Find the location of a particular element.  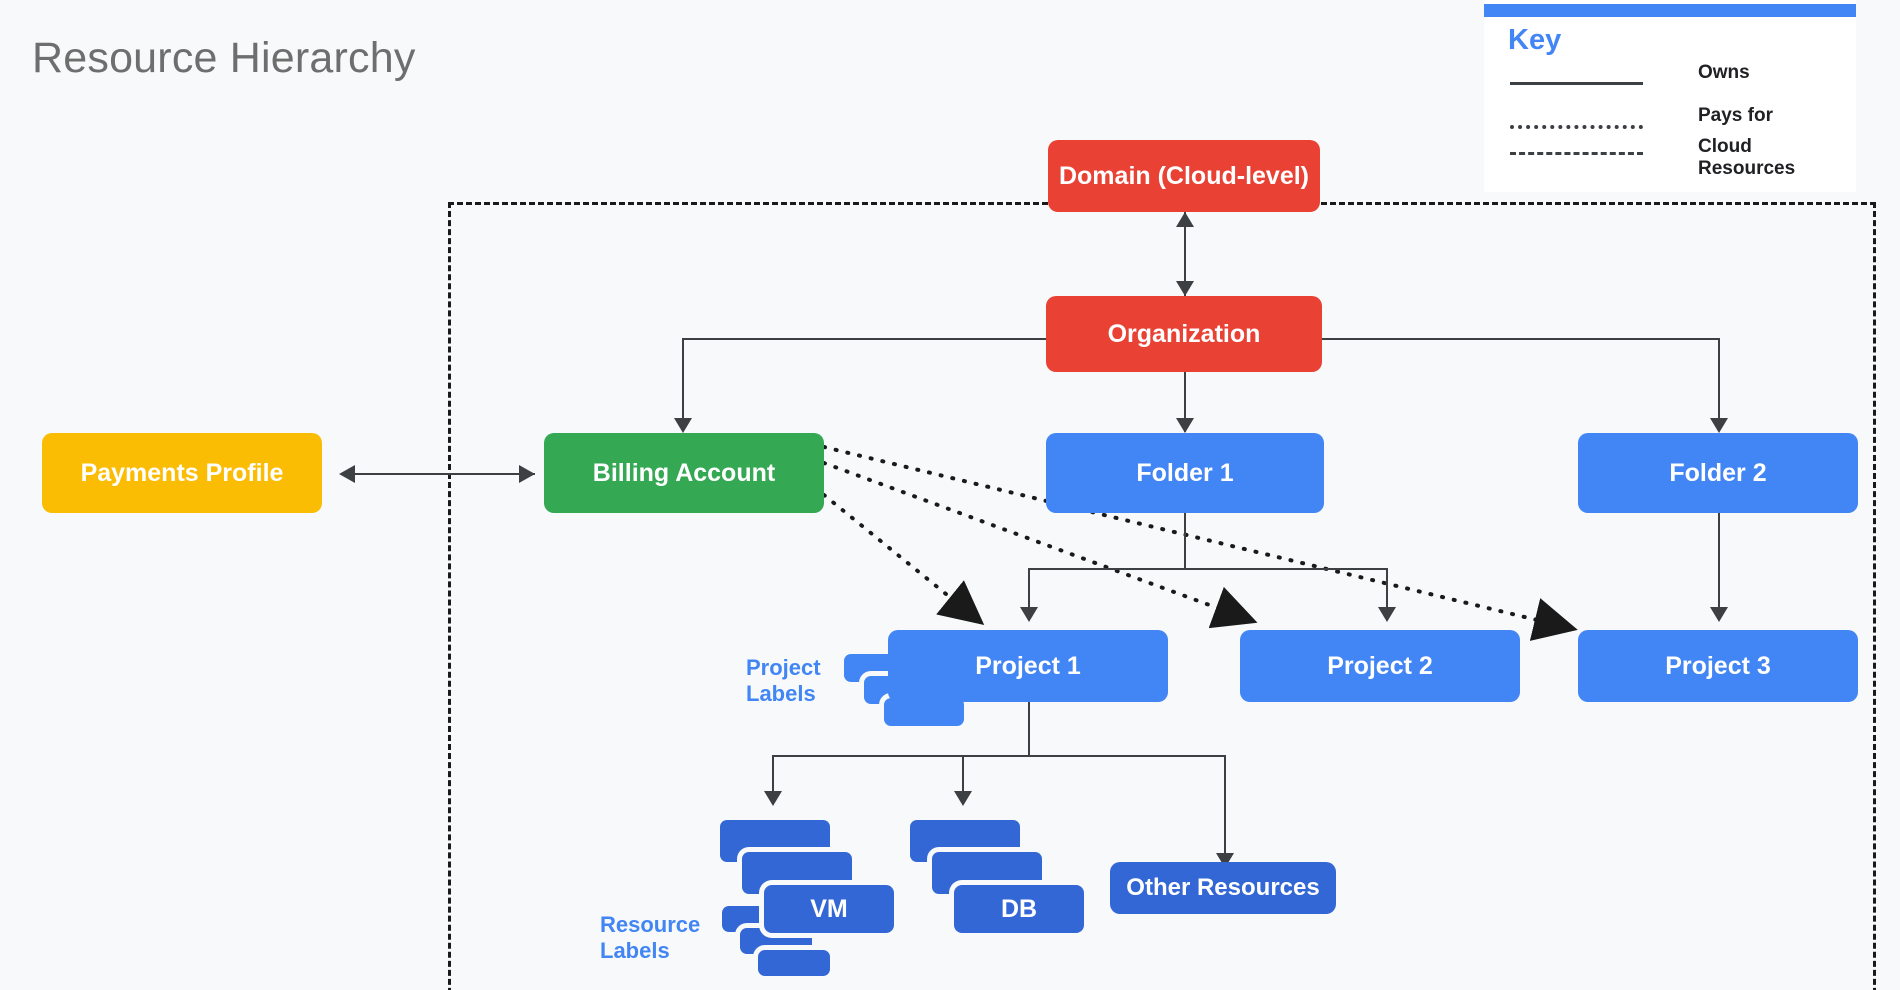

node-domain: Domain (Cloud-level) is located at coordinates (1184, 176).